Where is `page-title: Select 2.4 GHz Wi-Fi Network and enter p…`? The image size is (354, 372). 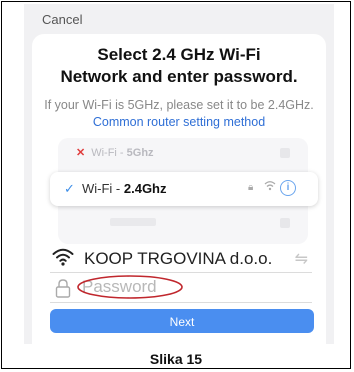
page-title: Select 2.4 GHz Wi-Fi Network and enter p… is located at coordinates (179, 66).